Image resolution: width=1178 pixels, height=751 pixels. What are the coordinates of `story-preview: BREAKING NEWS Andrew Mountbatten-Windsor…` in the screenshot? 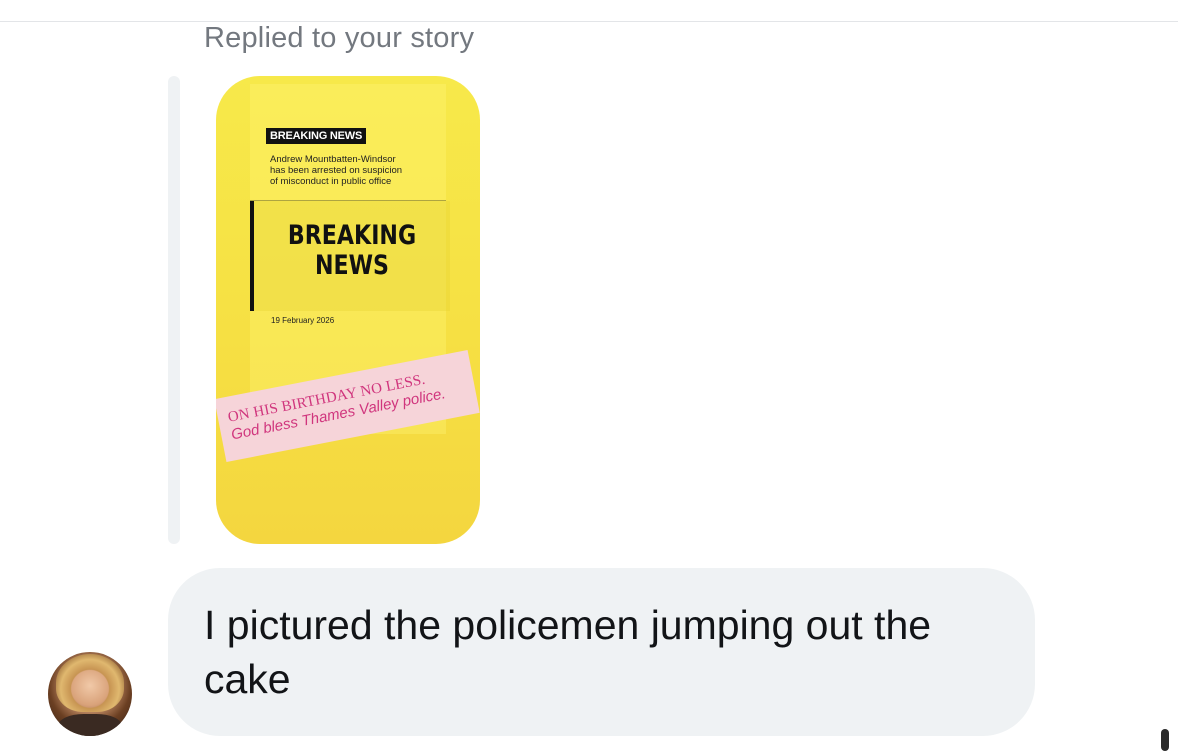 It's located at (348, 310).